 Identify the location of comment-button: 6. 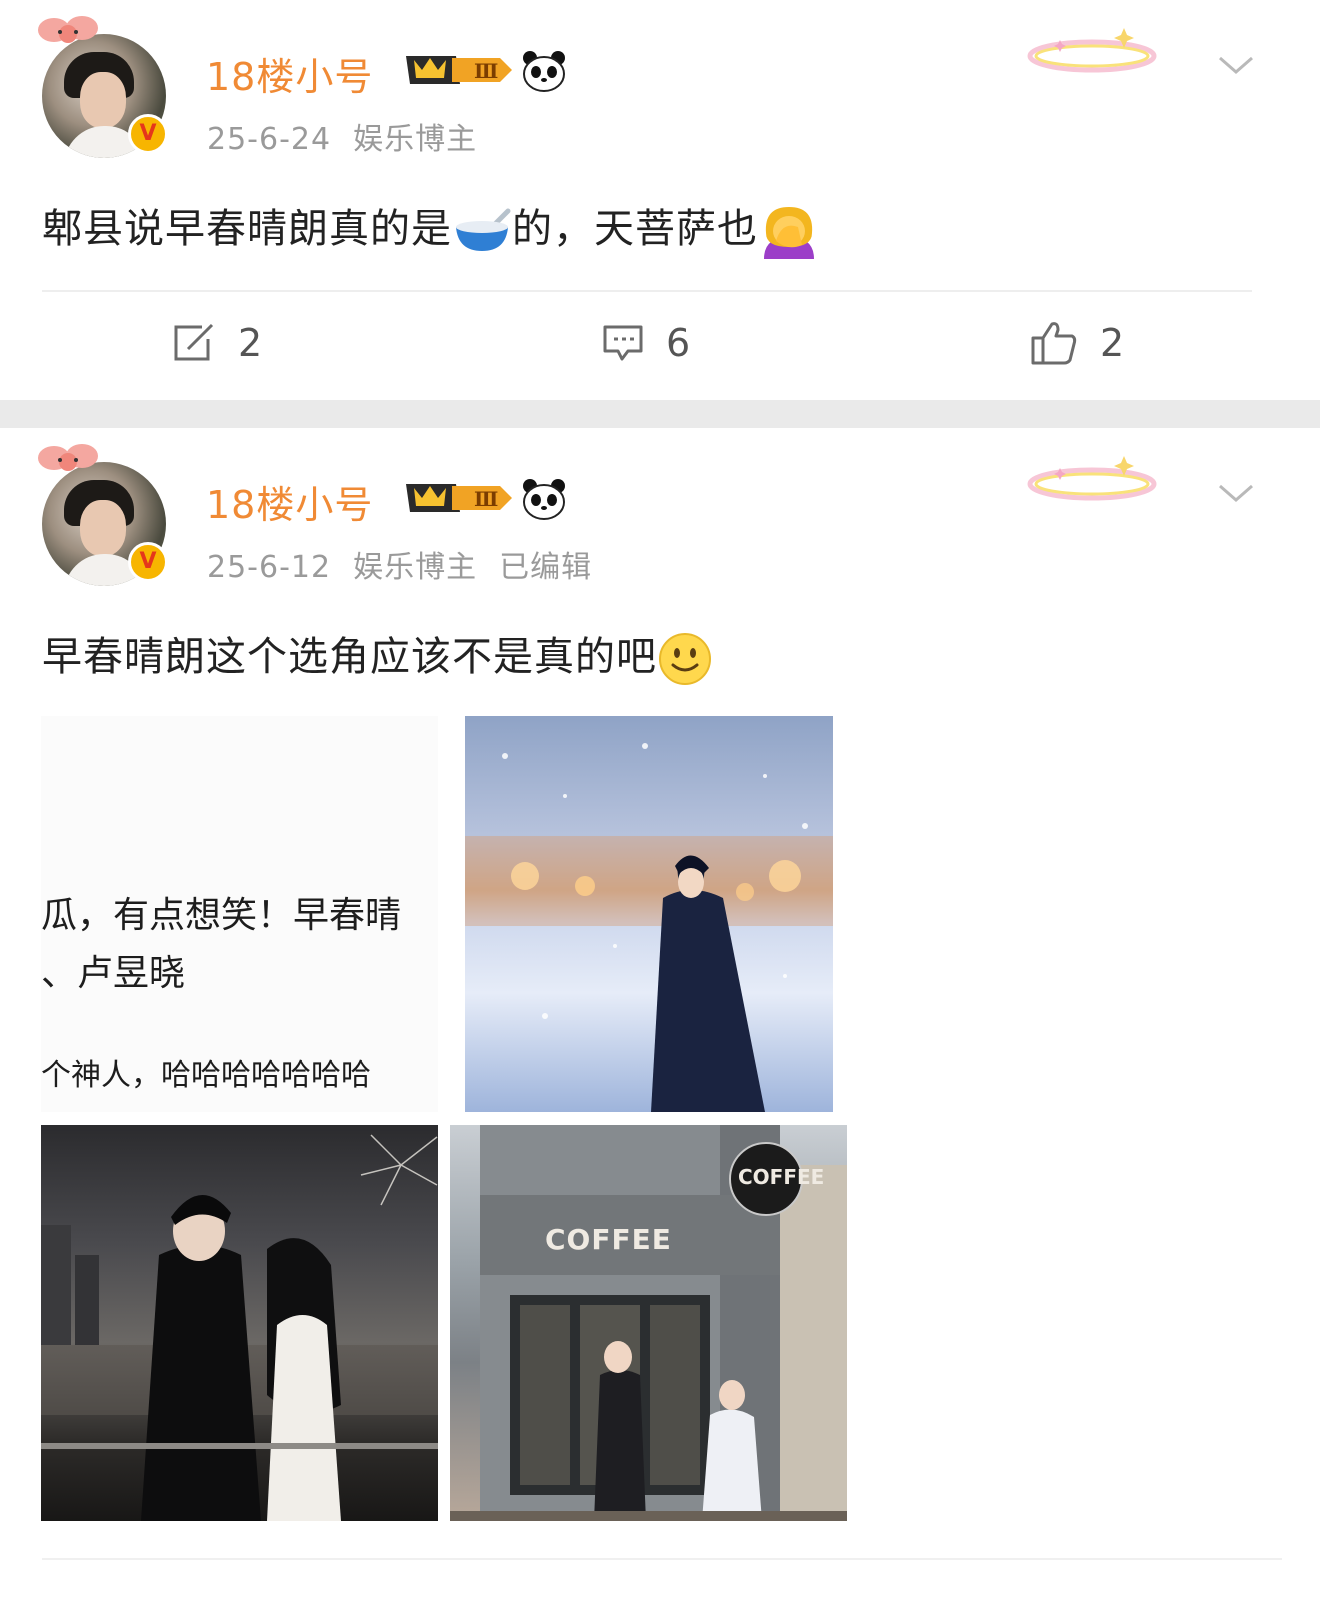
(646, 343).